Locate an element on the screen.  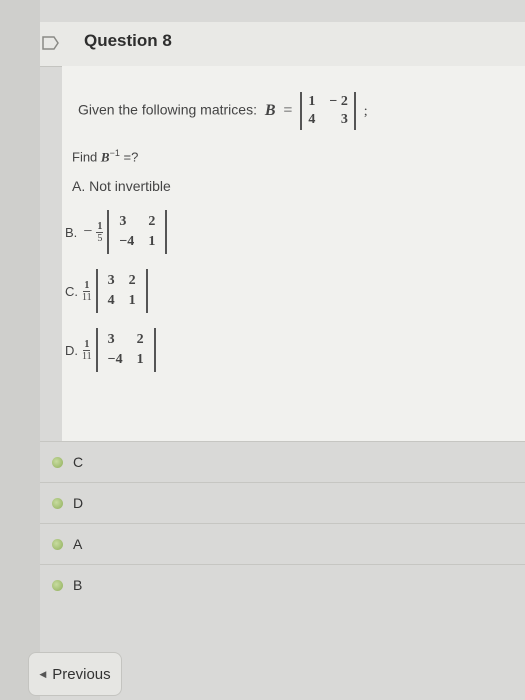
option-sign: − is located at coordinates (88, 231).